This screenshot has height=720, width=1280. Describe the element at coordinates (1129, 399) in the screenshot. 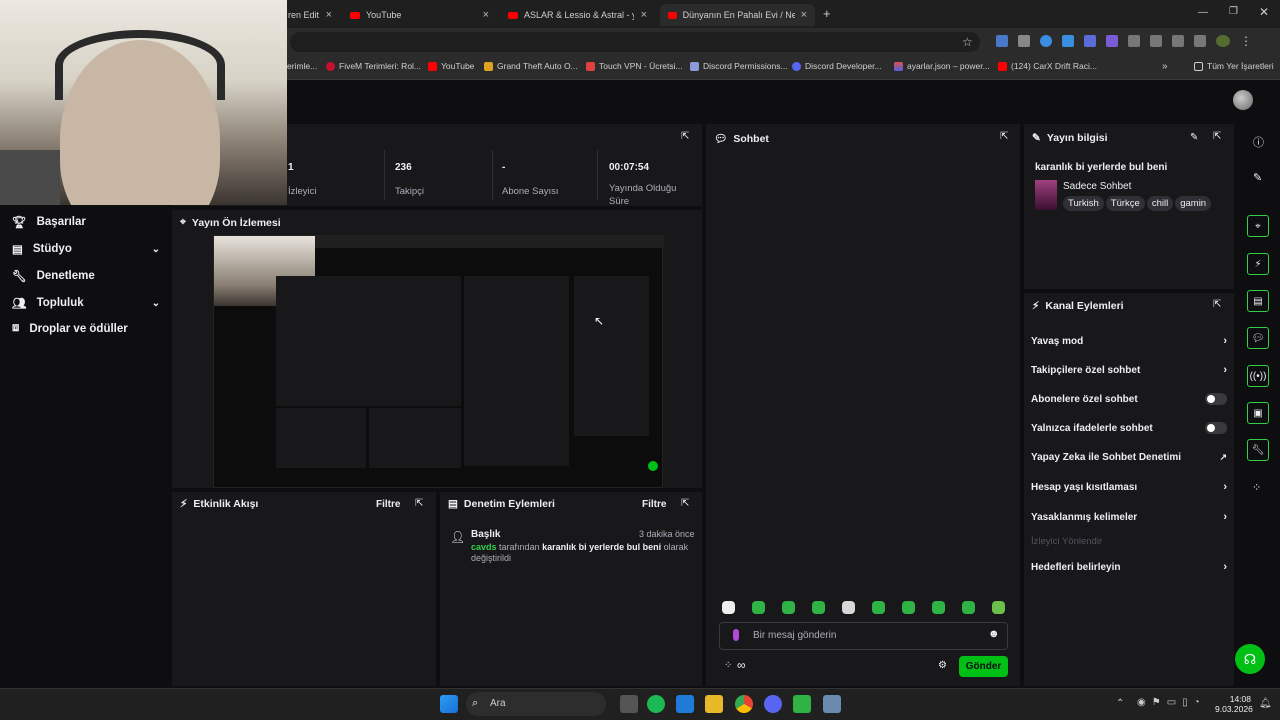

I see `action-subscribers-only: Abonelere özel sohbet` at that location.